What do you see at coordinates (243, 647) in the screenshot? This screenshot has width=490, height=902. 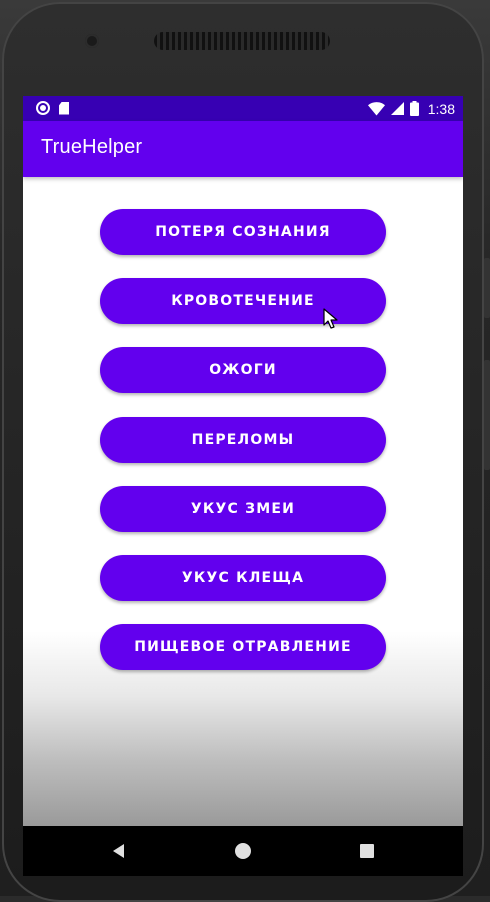 I see `button-food-poisoning: ПИЩЕВОЕ ОТРАВЛЕНИЕ` at bounding box center [243, 647].